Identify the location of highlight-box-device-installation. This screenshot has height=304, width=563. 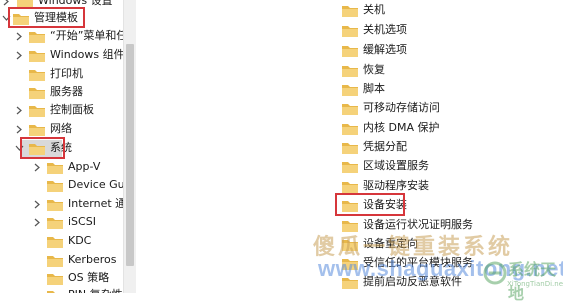
(370, 204).